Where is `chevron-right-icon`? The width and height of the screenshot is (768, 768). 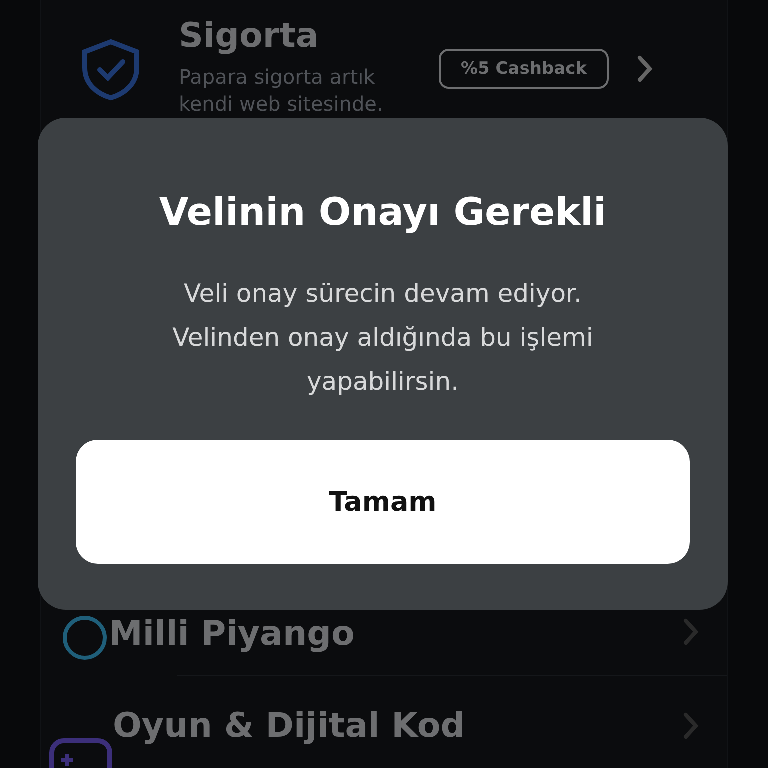
chevron-right-icon is located at coordinates (644, 69).